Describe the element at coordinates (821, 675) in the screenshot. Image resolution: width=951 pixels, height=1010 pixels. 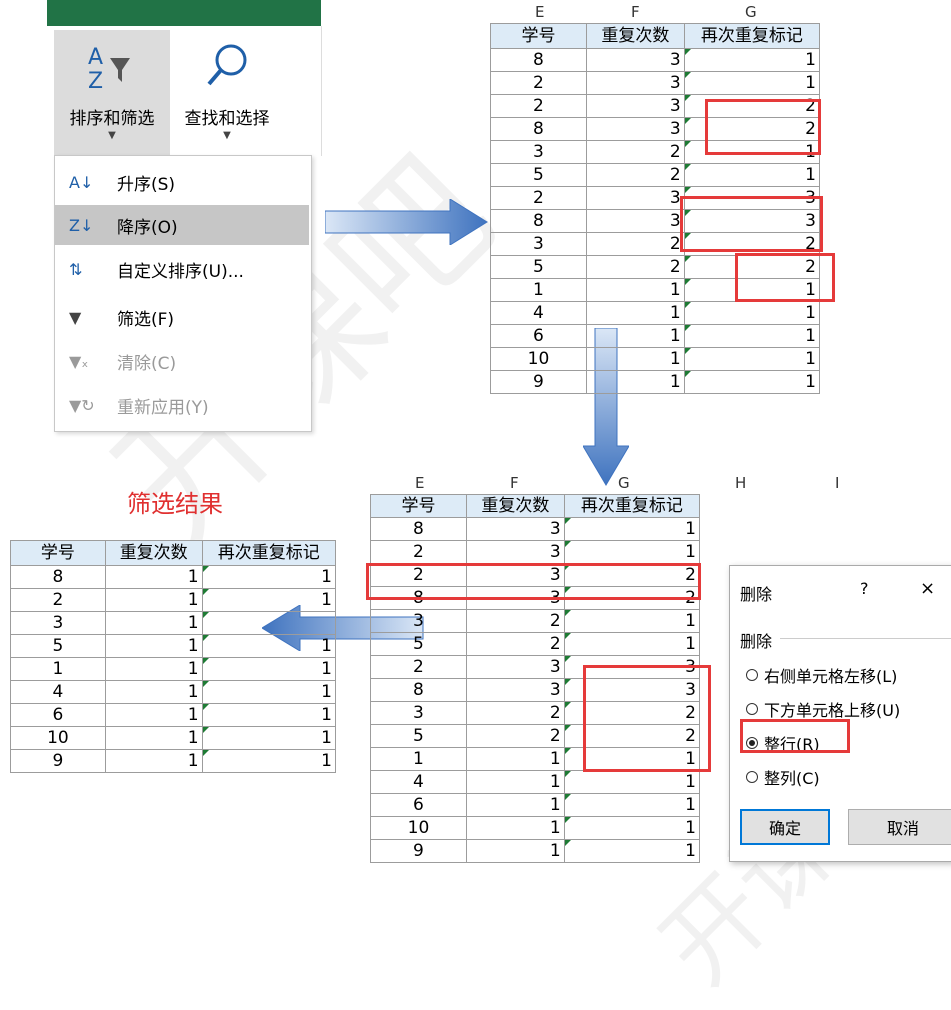
I see `option-shift-left: 右侧单元格左移(L)` at that location.